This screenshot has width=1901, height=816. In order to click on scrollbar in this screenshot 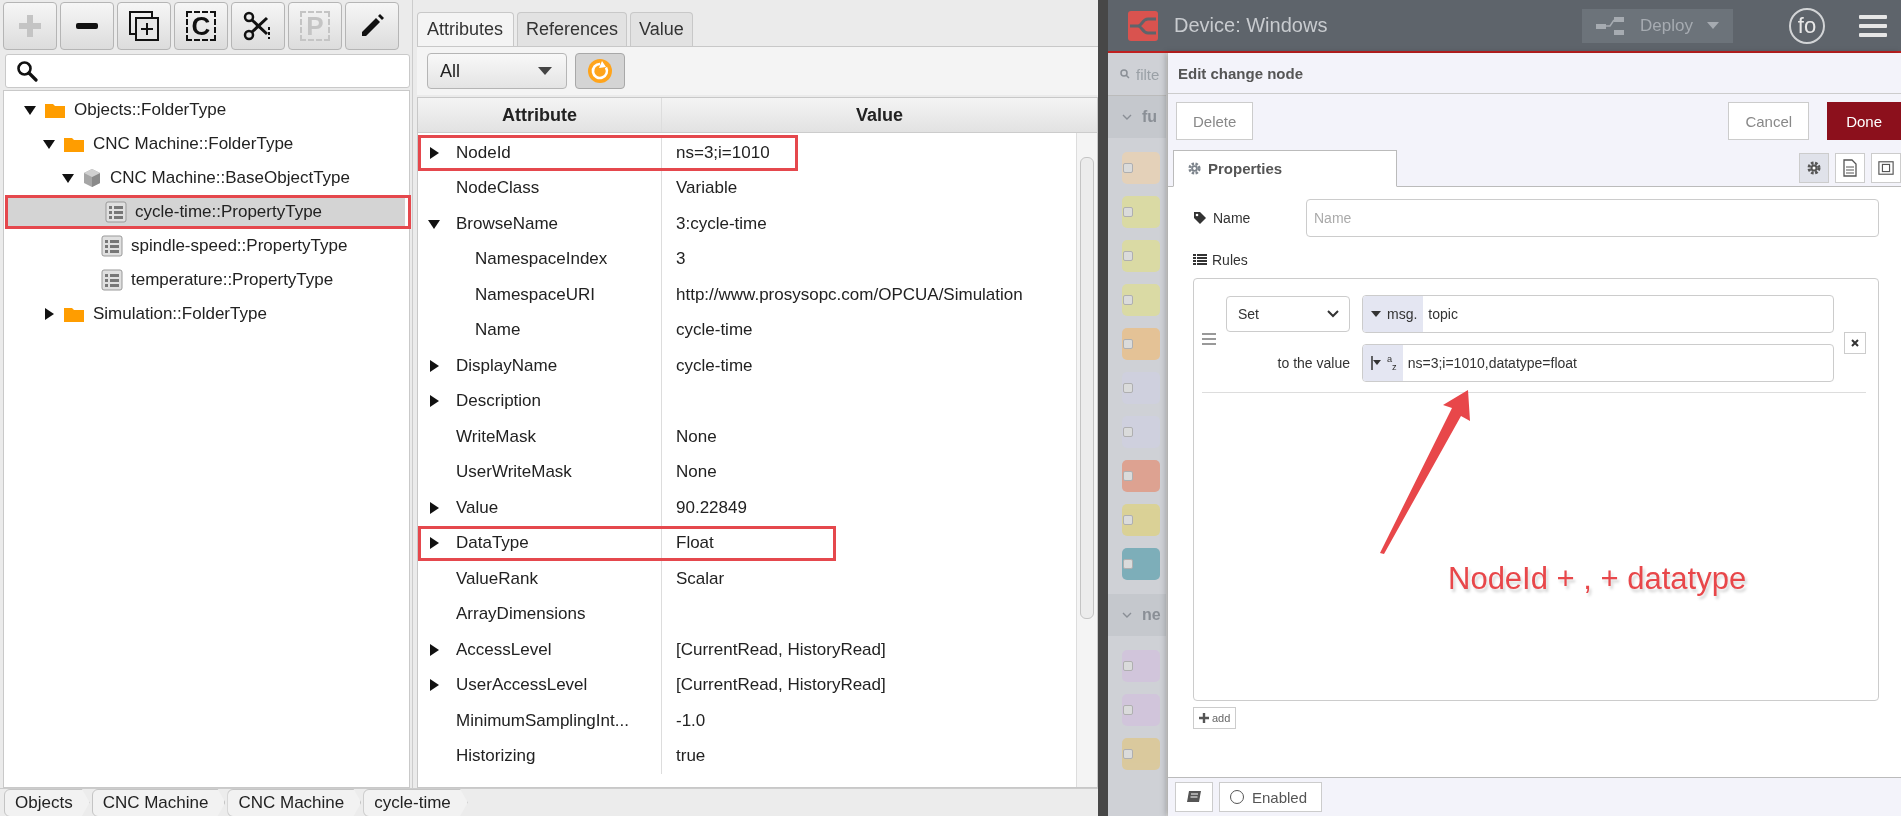, I will do `click(1086, 460)`.